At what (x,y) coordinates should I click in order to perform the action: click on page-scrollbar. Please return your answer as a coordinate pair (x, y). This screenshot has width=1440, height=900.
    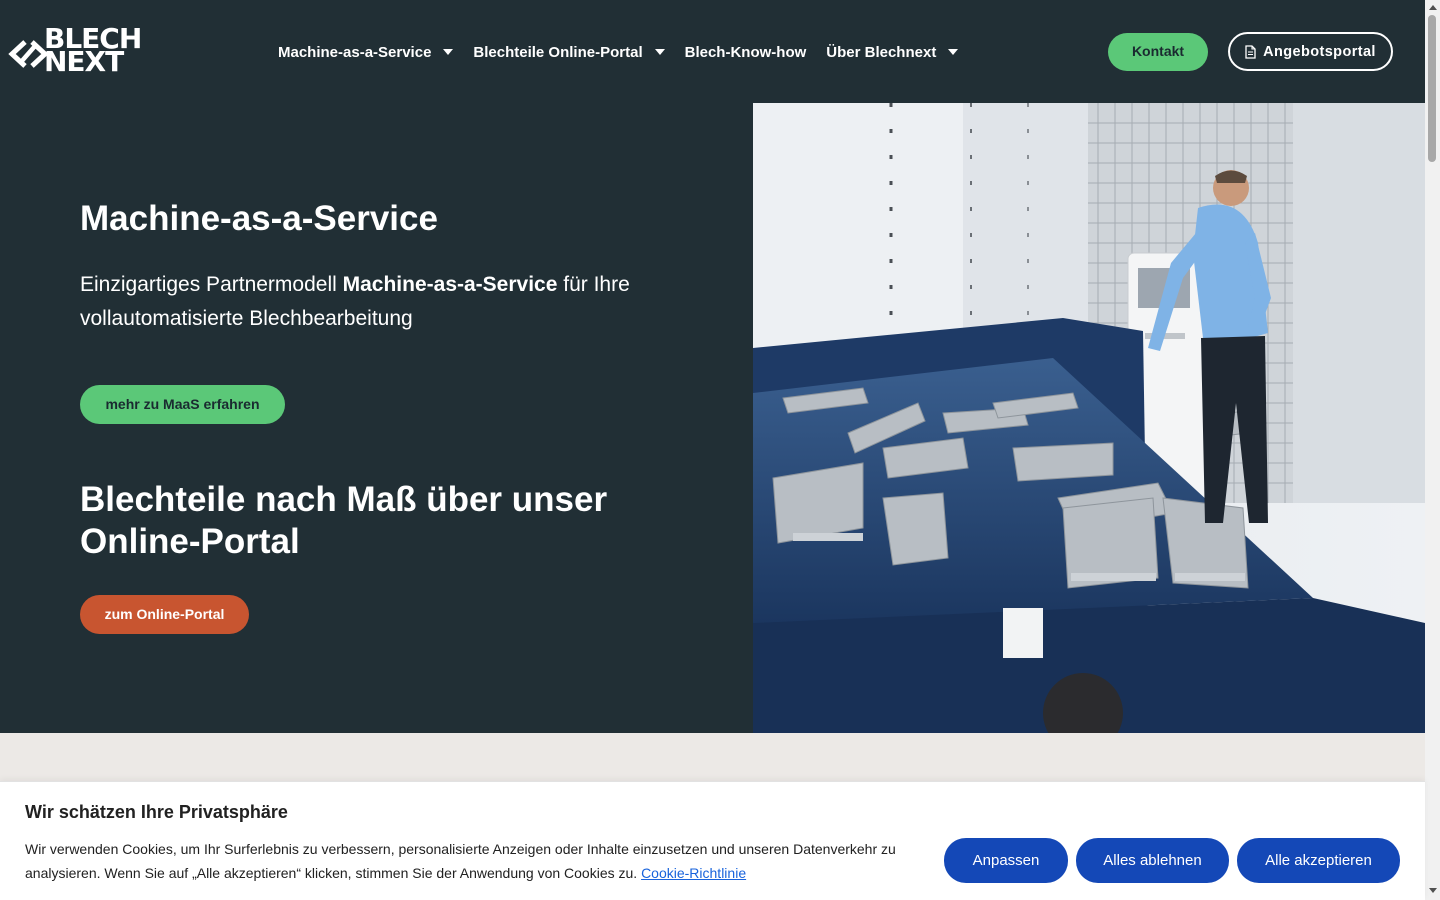
    Looking at the image, I should click on (1432, 450).